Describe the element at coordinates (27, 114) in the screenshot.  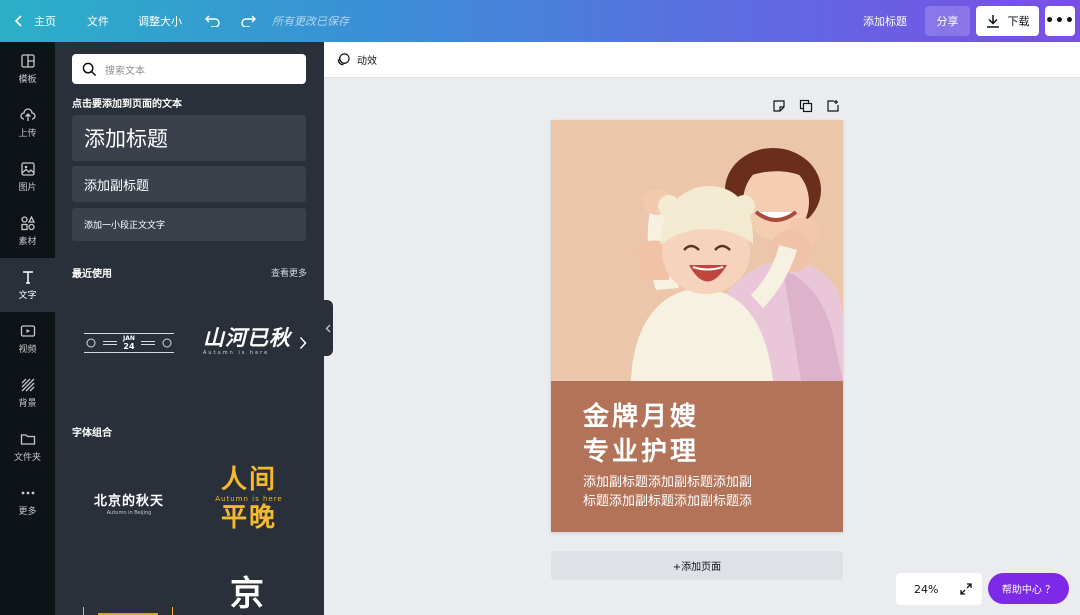
I see `upload-icon` at that location.